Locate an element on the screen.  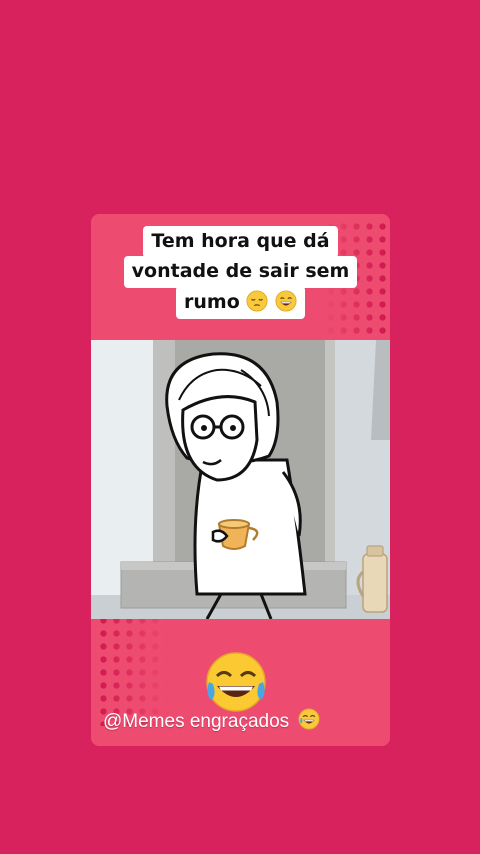
caption-line-3: rumo is located at coordinates (240, 302).